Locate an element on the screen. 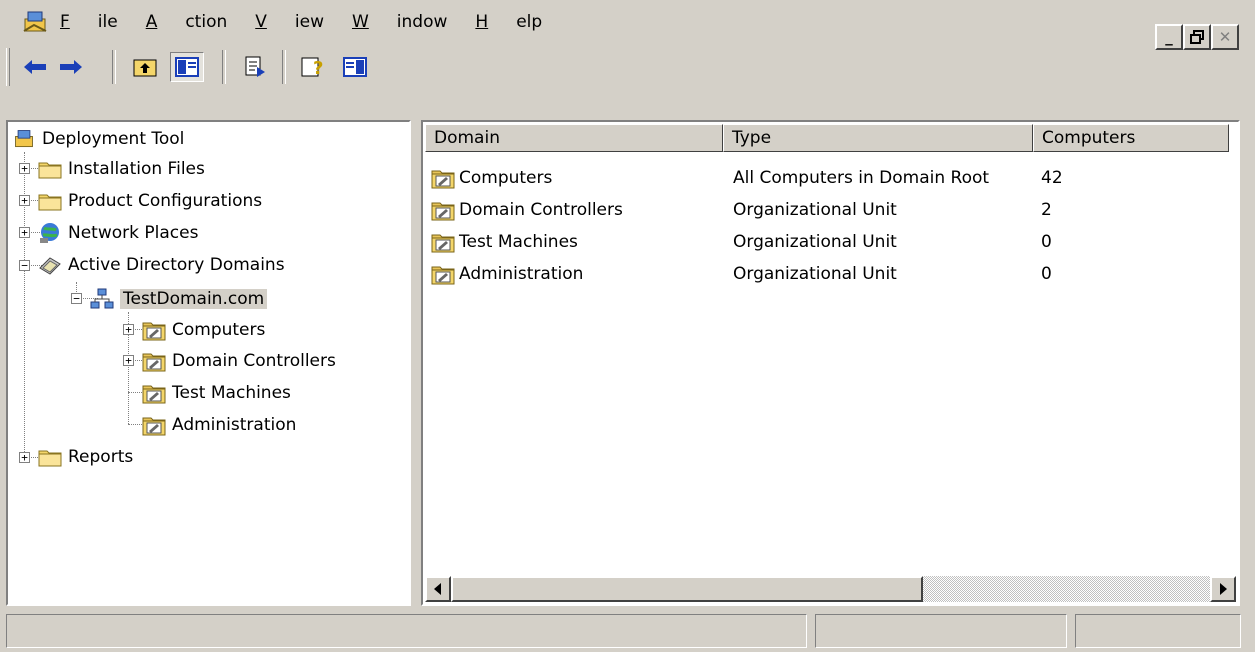 The width and height of the screenshot is (1255, 652). tree-item-active-directory-domains: Active Directory Domains is located at coordinates (161, 265).